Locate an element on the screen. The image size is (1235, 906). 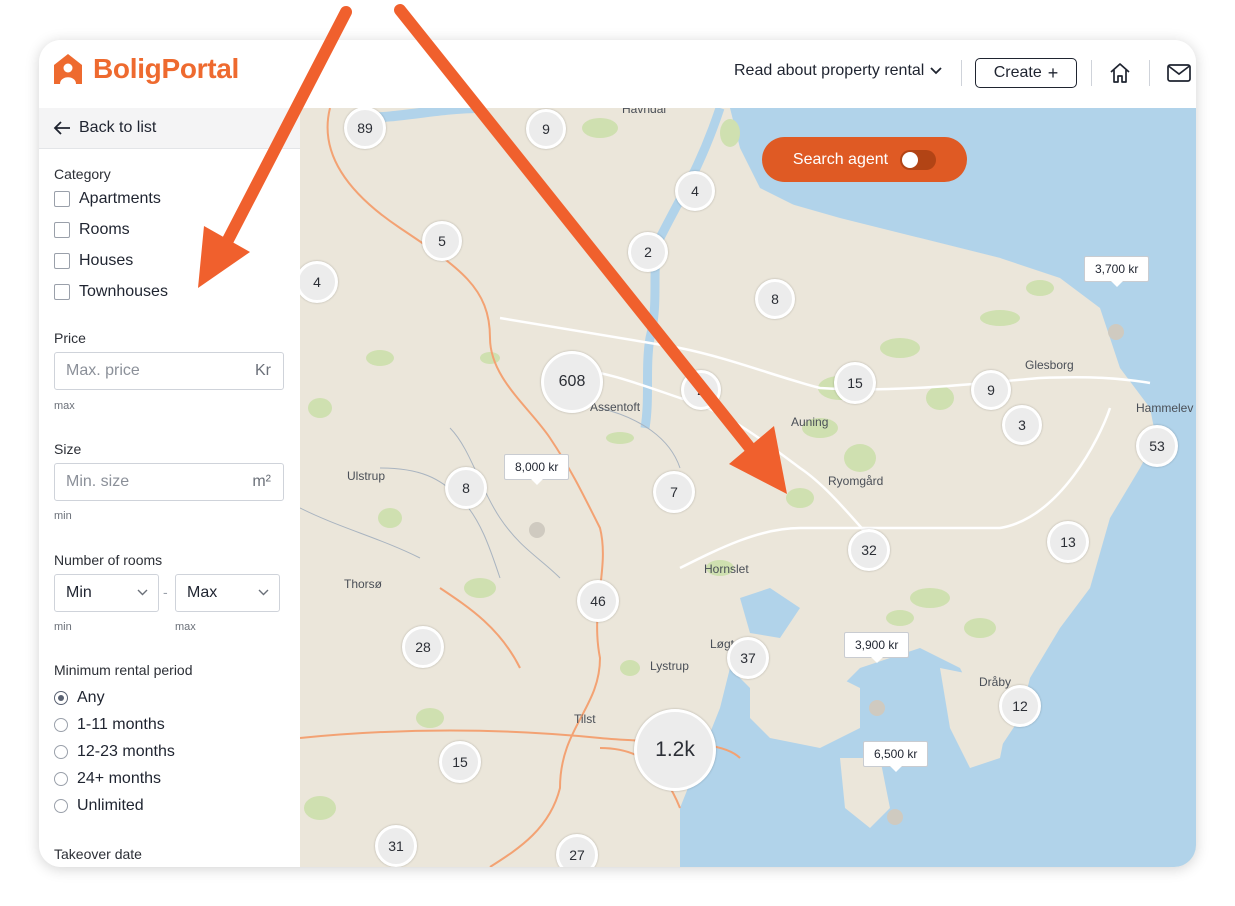
rooms-title: Number of rooms is located at coordinates (108, 560).